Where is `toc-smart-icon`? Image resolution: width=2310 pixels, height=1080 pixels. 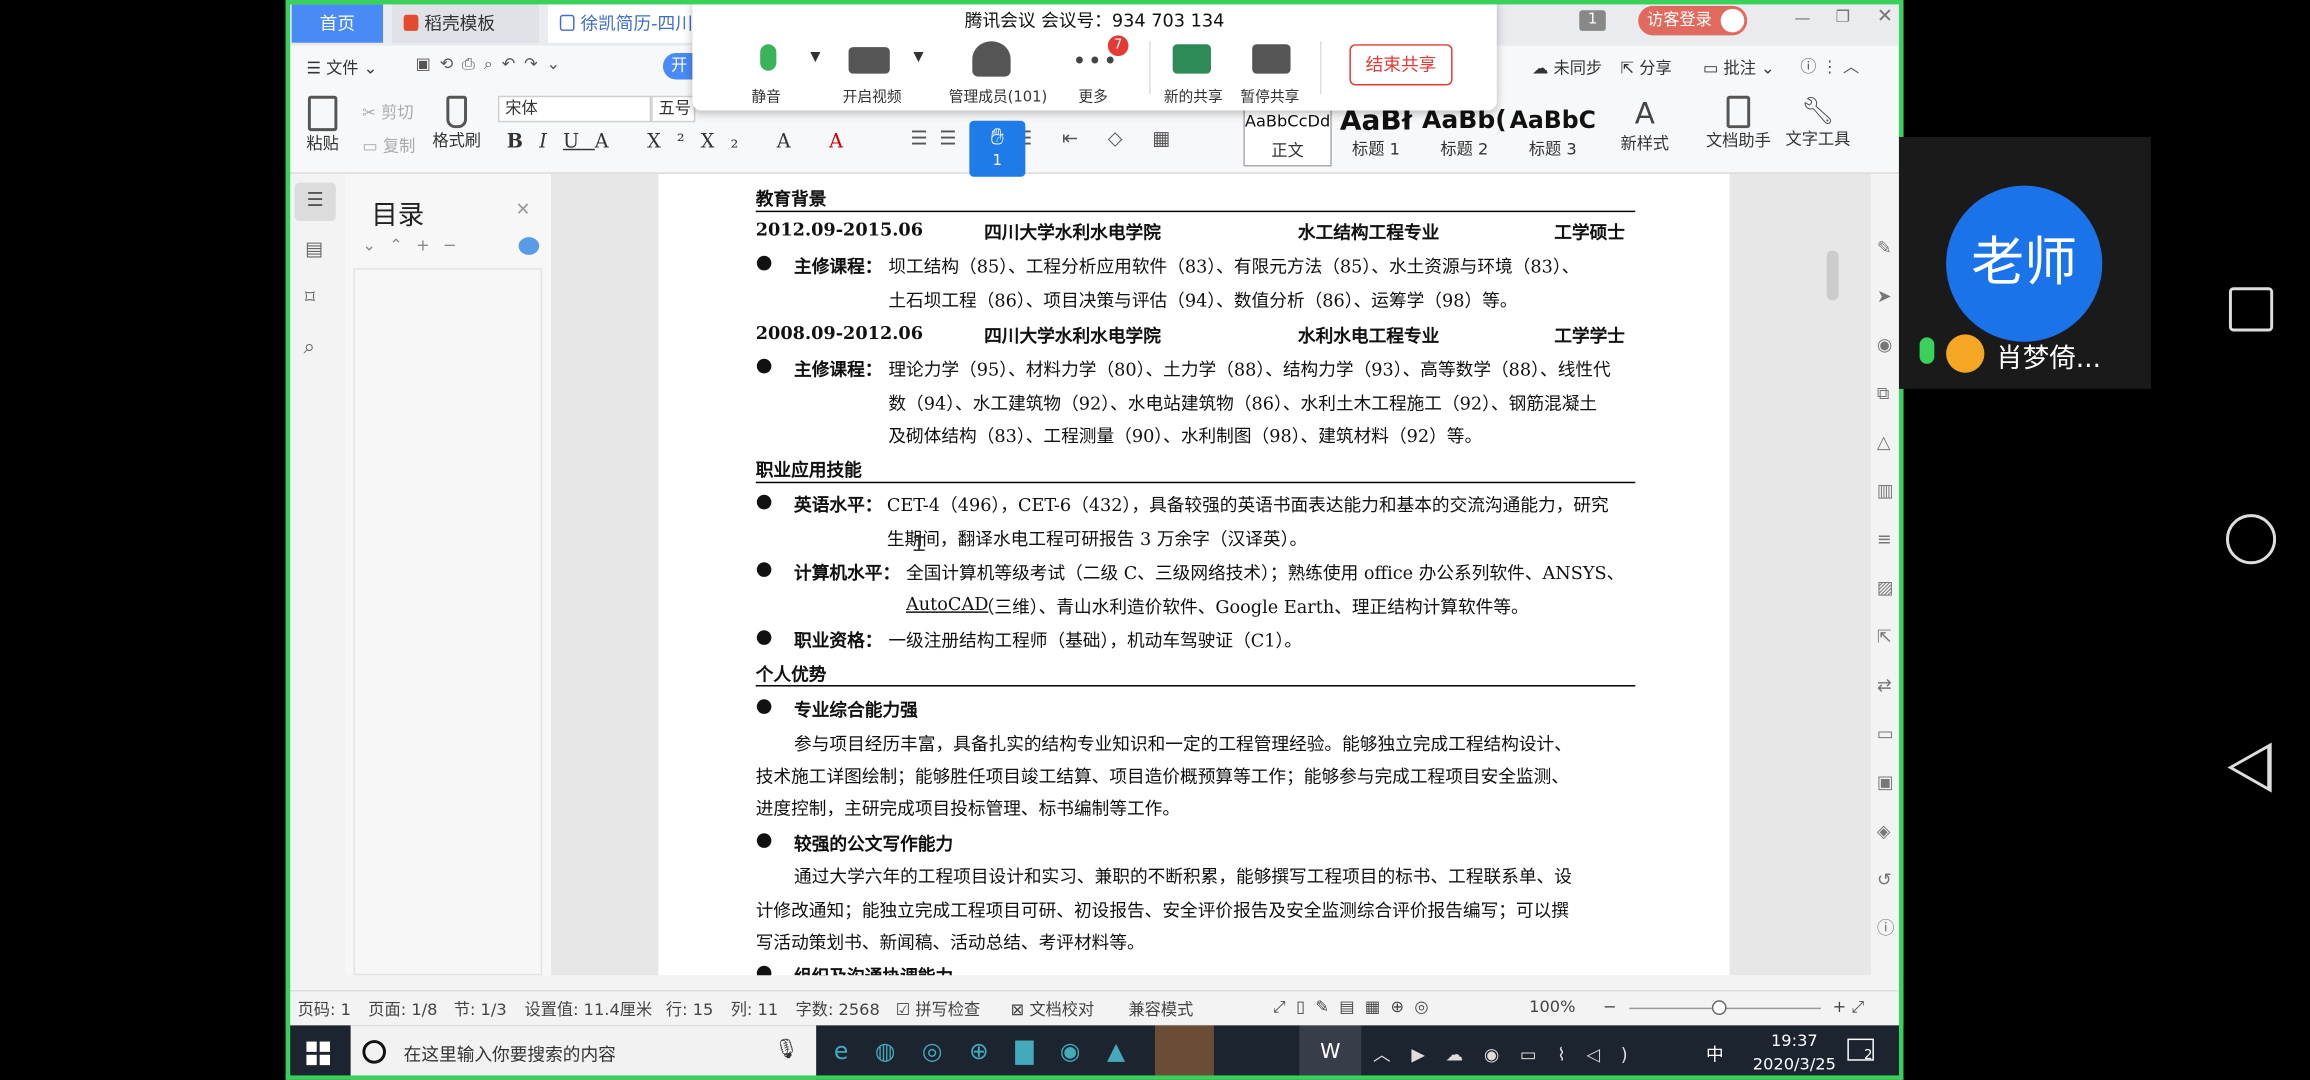
toc-smart-icon is located at coordinates (529, 246).